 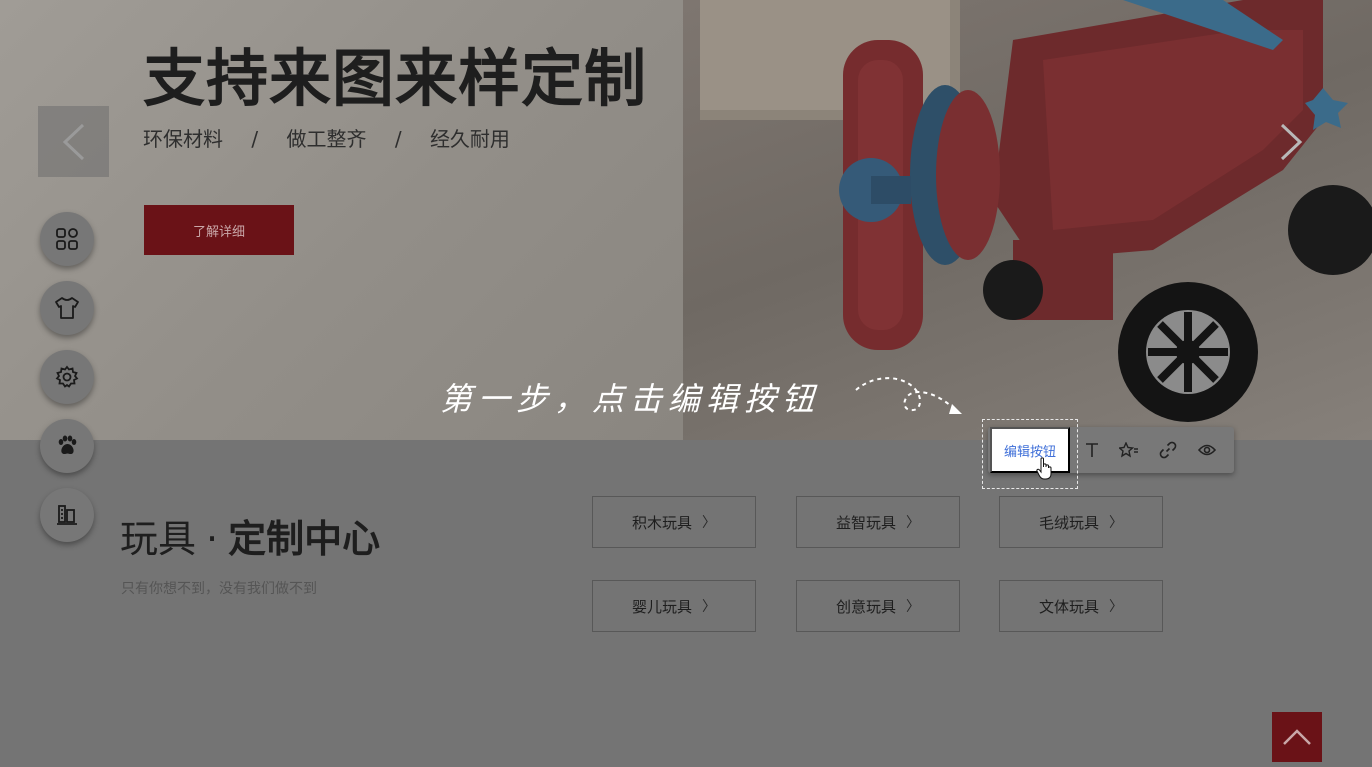 I want to click on chevron-right-icon, so click(x=1291, y=141).